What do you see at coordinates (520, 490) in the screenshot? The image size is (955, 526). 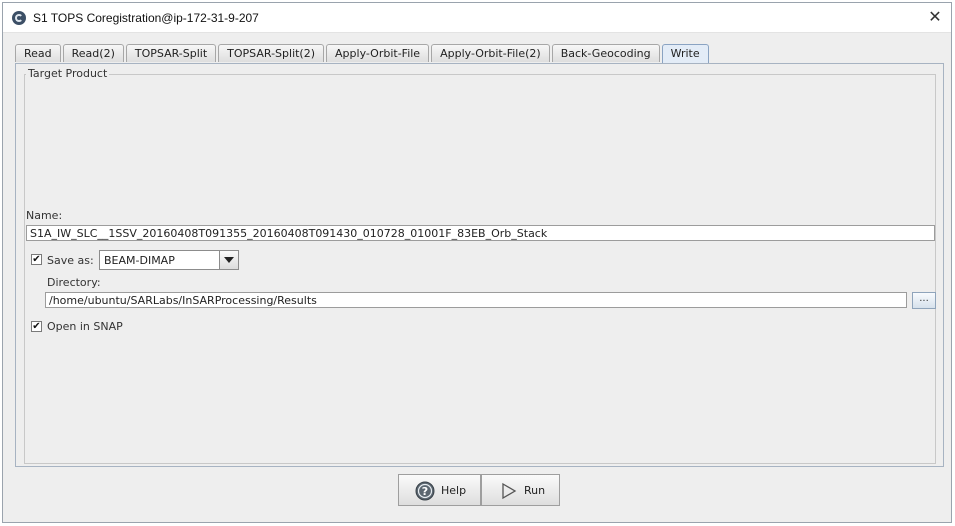 I see `run-button: Run` at bounding box center [520, 490].